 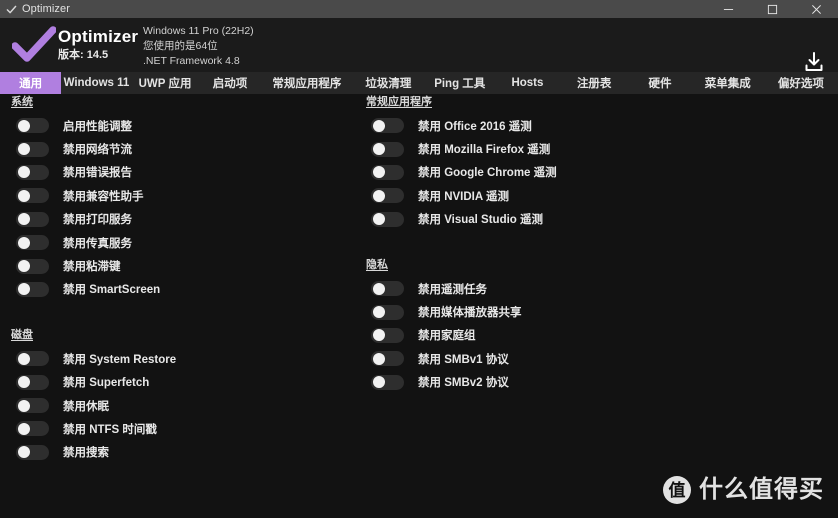 What do you see at coordinates (177, 428) in the screenshot?
I see `setting-row: 禁用 NTFS 时间戳` at bounding box center [177, 428].